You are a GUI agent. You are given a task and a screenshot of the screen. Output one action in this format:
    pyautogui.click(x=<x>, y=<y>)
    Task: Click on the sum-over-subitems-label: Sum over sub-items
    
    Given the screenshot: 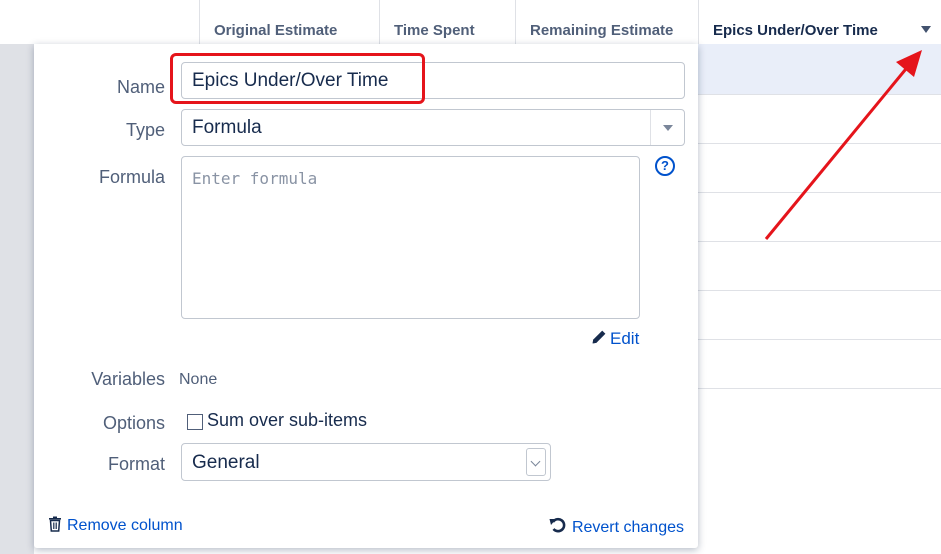 What is the action you would take?
    pyautogui.click(x=287, y=420)
    